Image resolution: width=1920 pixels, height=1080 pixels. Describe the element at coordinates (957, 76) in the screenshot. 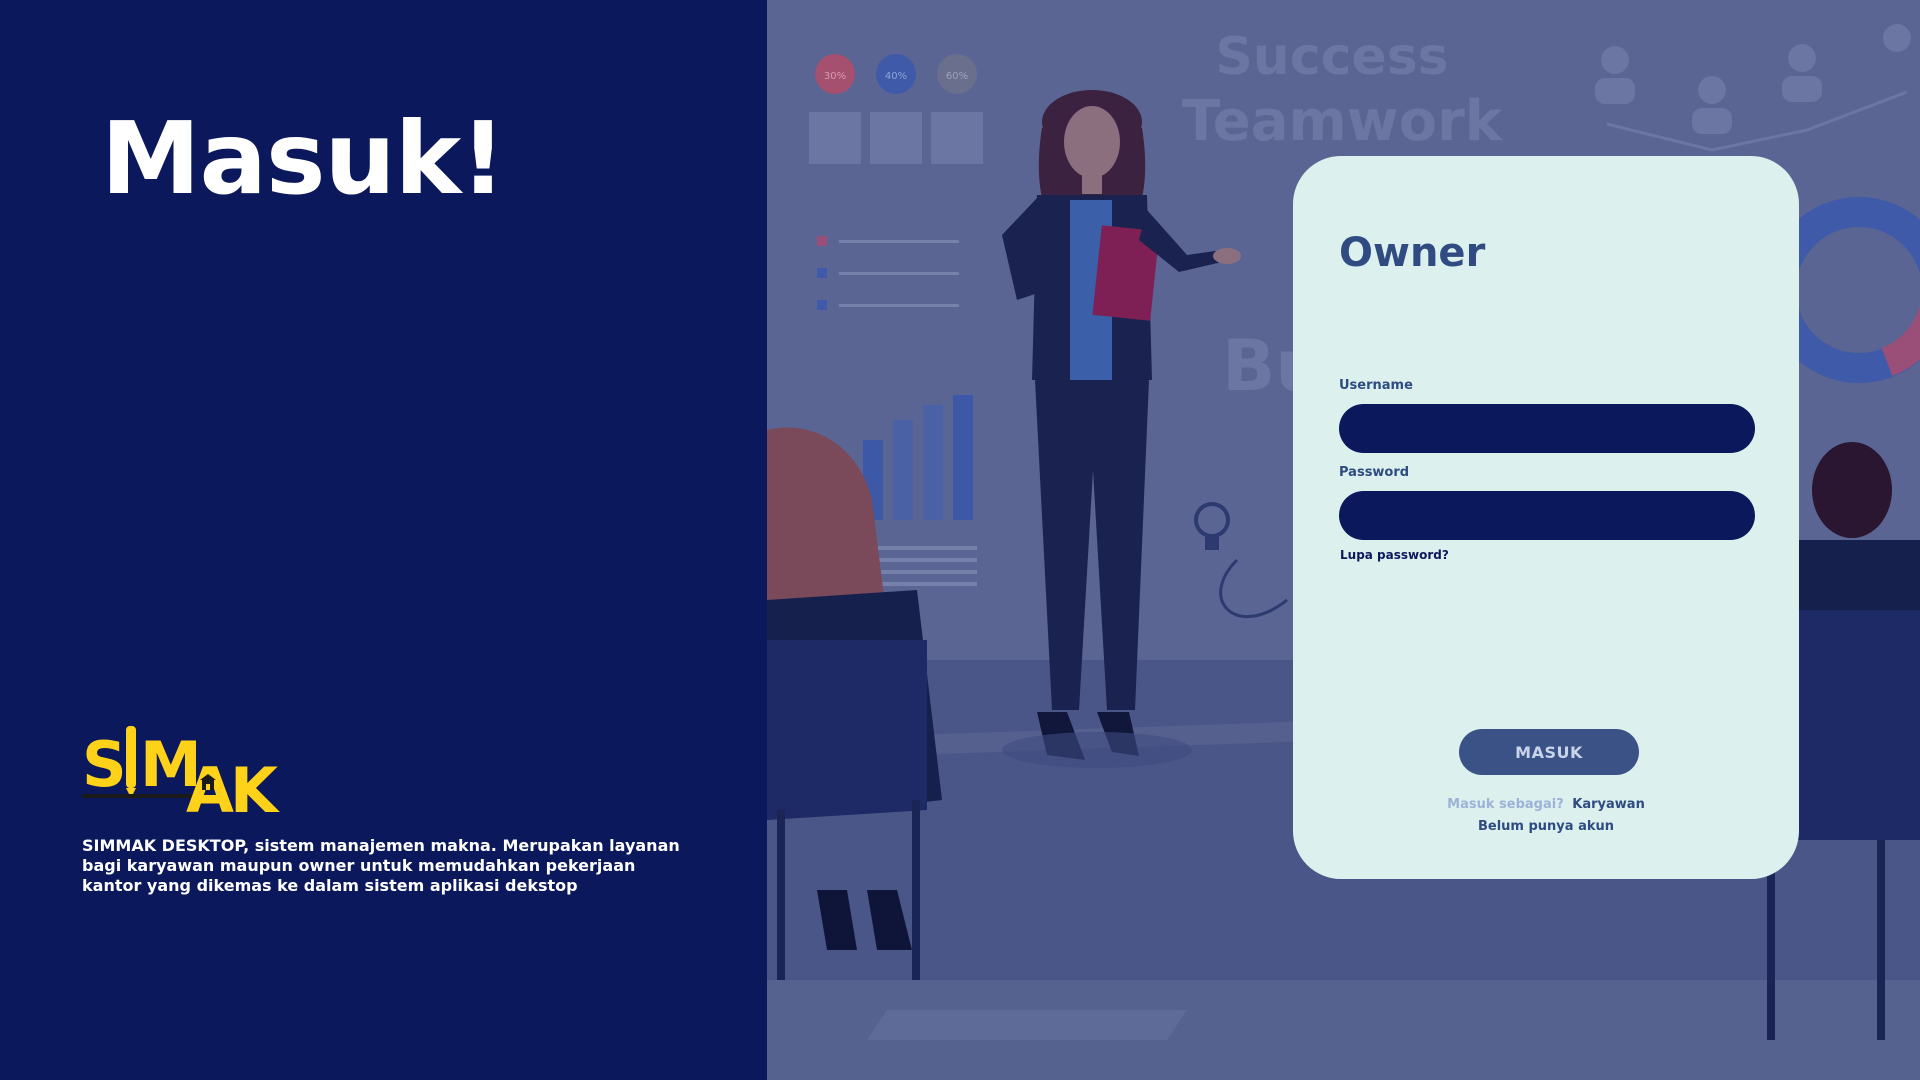

I see `pin-label-3: 60%` at that location.